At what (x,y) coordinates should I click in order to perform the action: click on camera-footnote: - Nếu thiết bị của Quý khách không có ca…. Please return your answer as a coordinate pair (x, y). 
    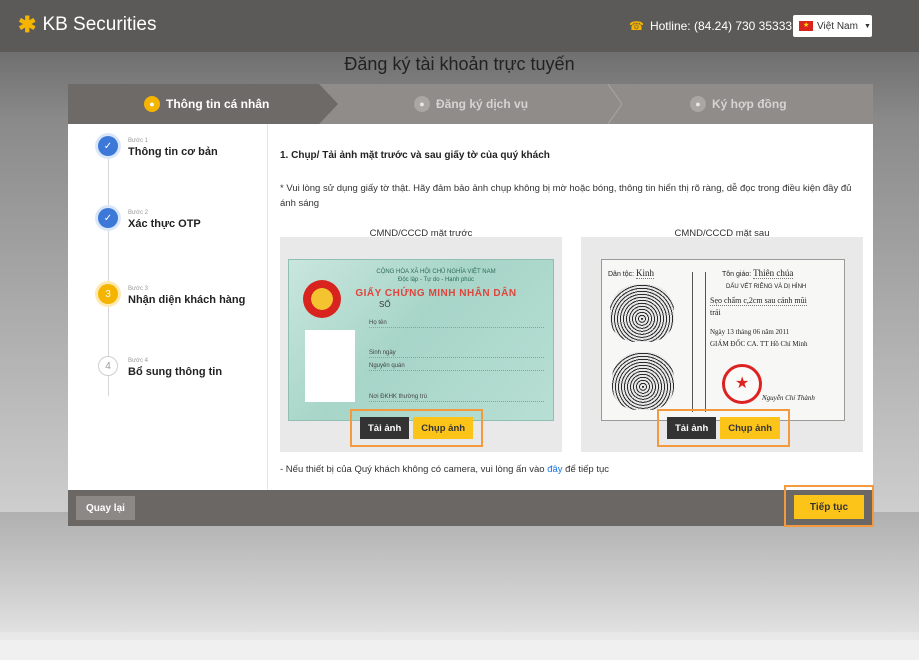
    Looking at the image, I should click on (444, 469).